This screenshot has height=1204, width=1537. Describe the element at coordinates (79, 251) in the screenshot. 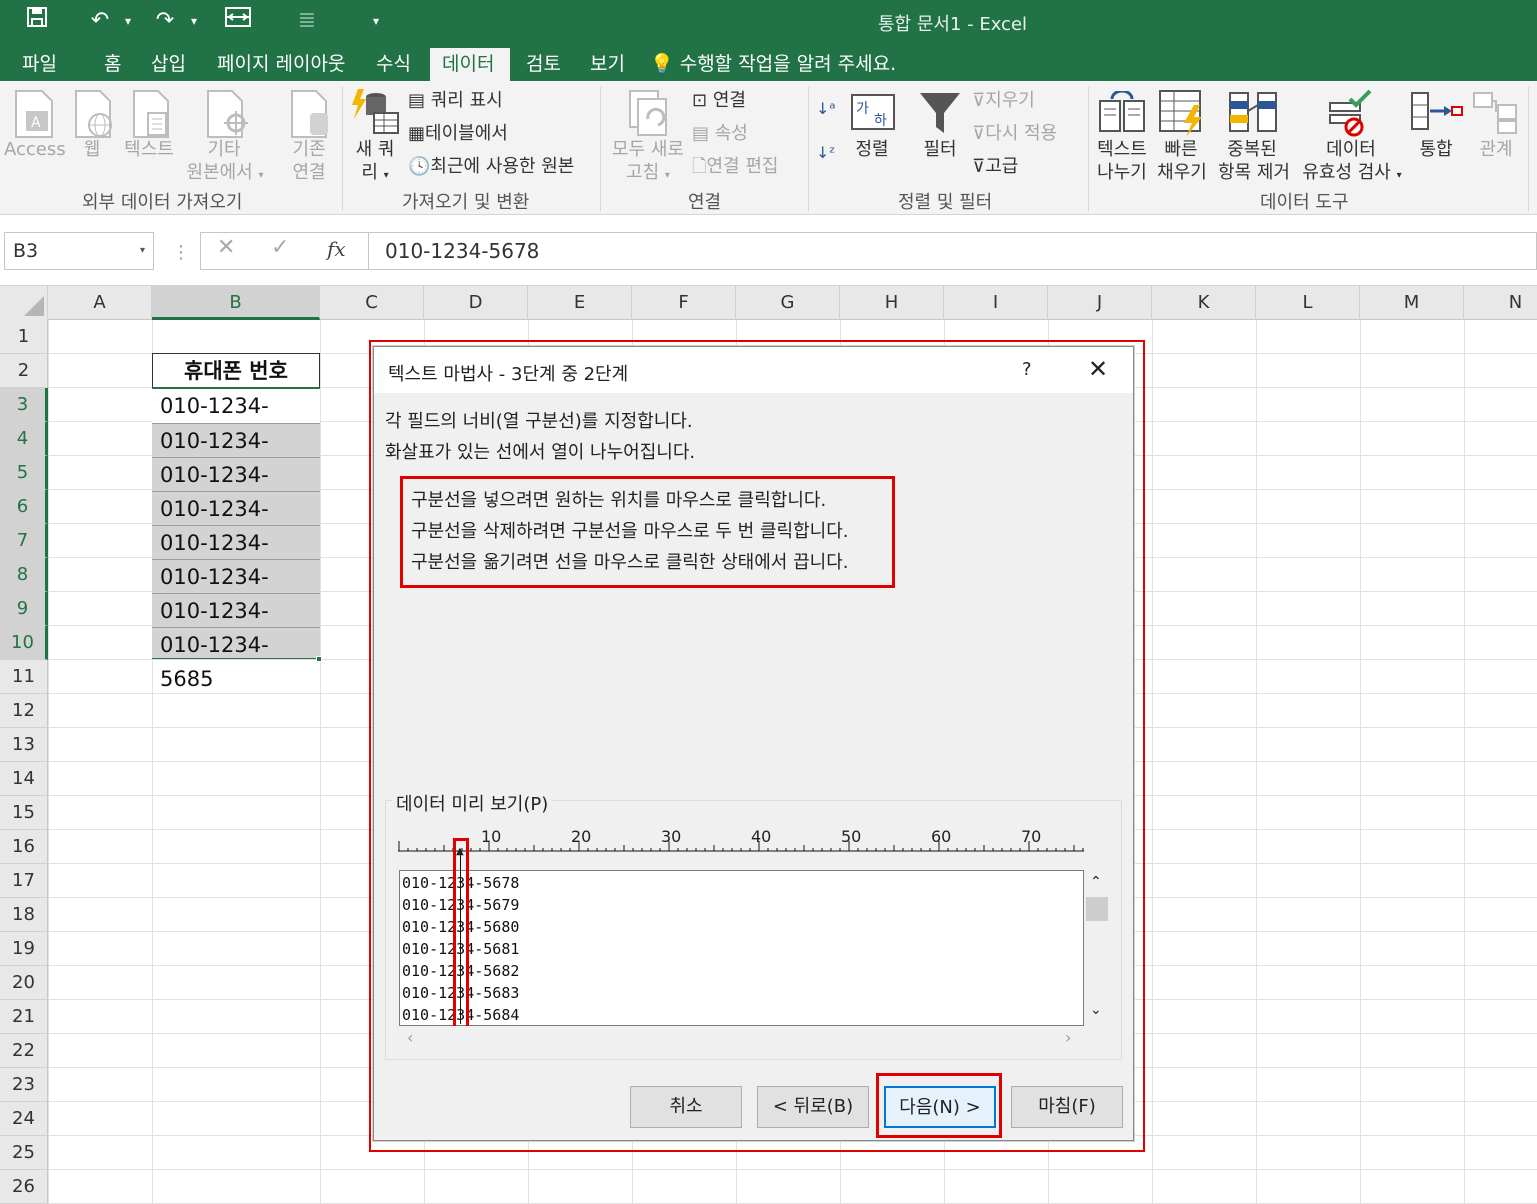

I see `name-box: B3 ▾` at that location.